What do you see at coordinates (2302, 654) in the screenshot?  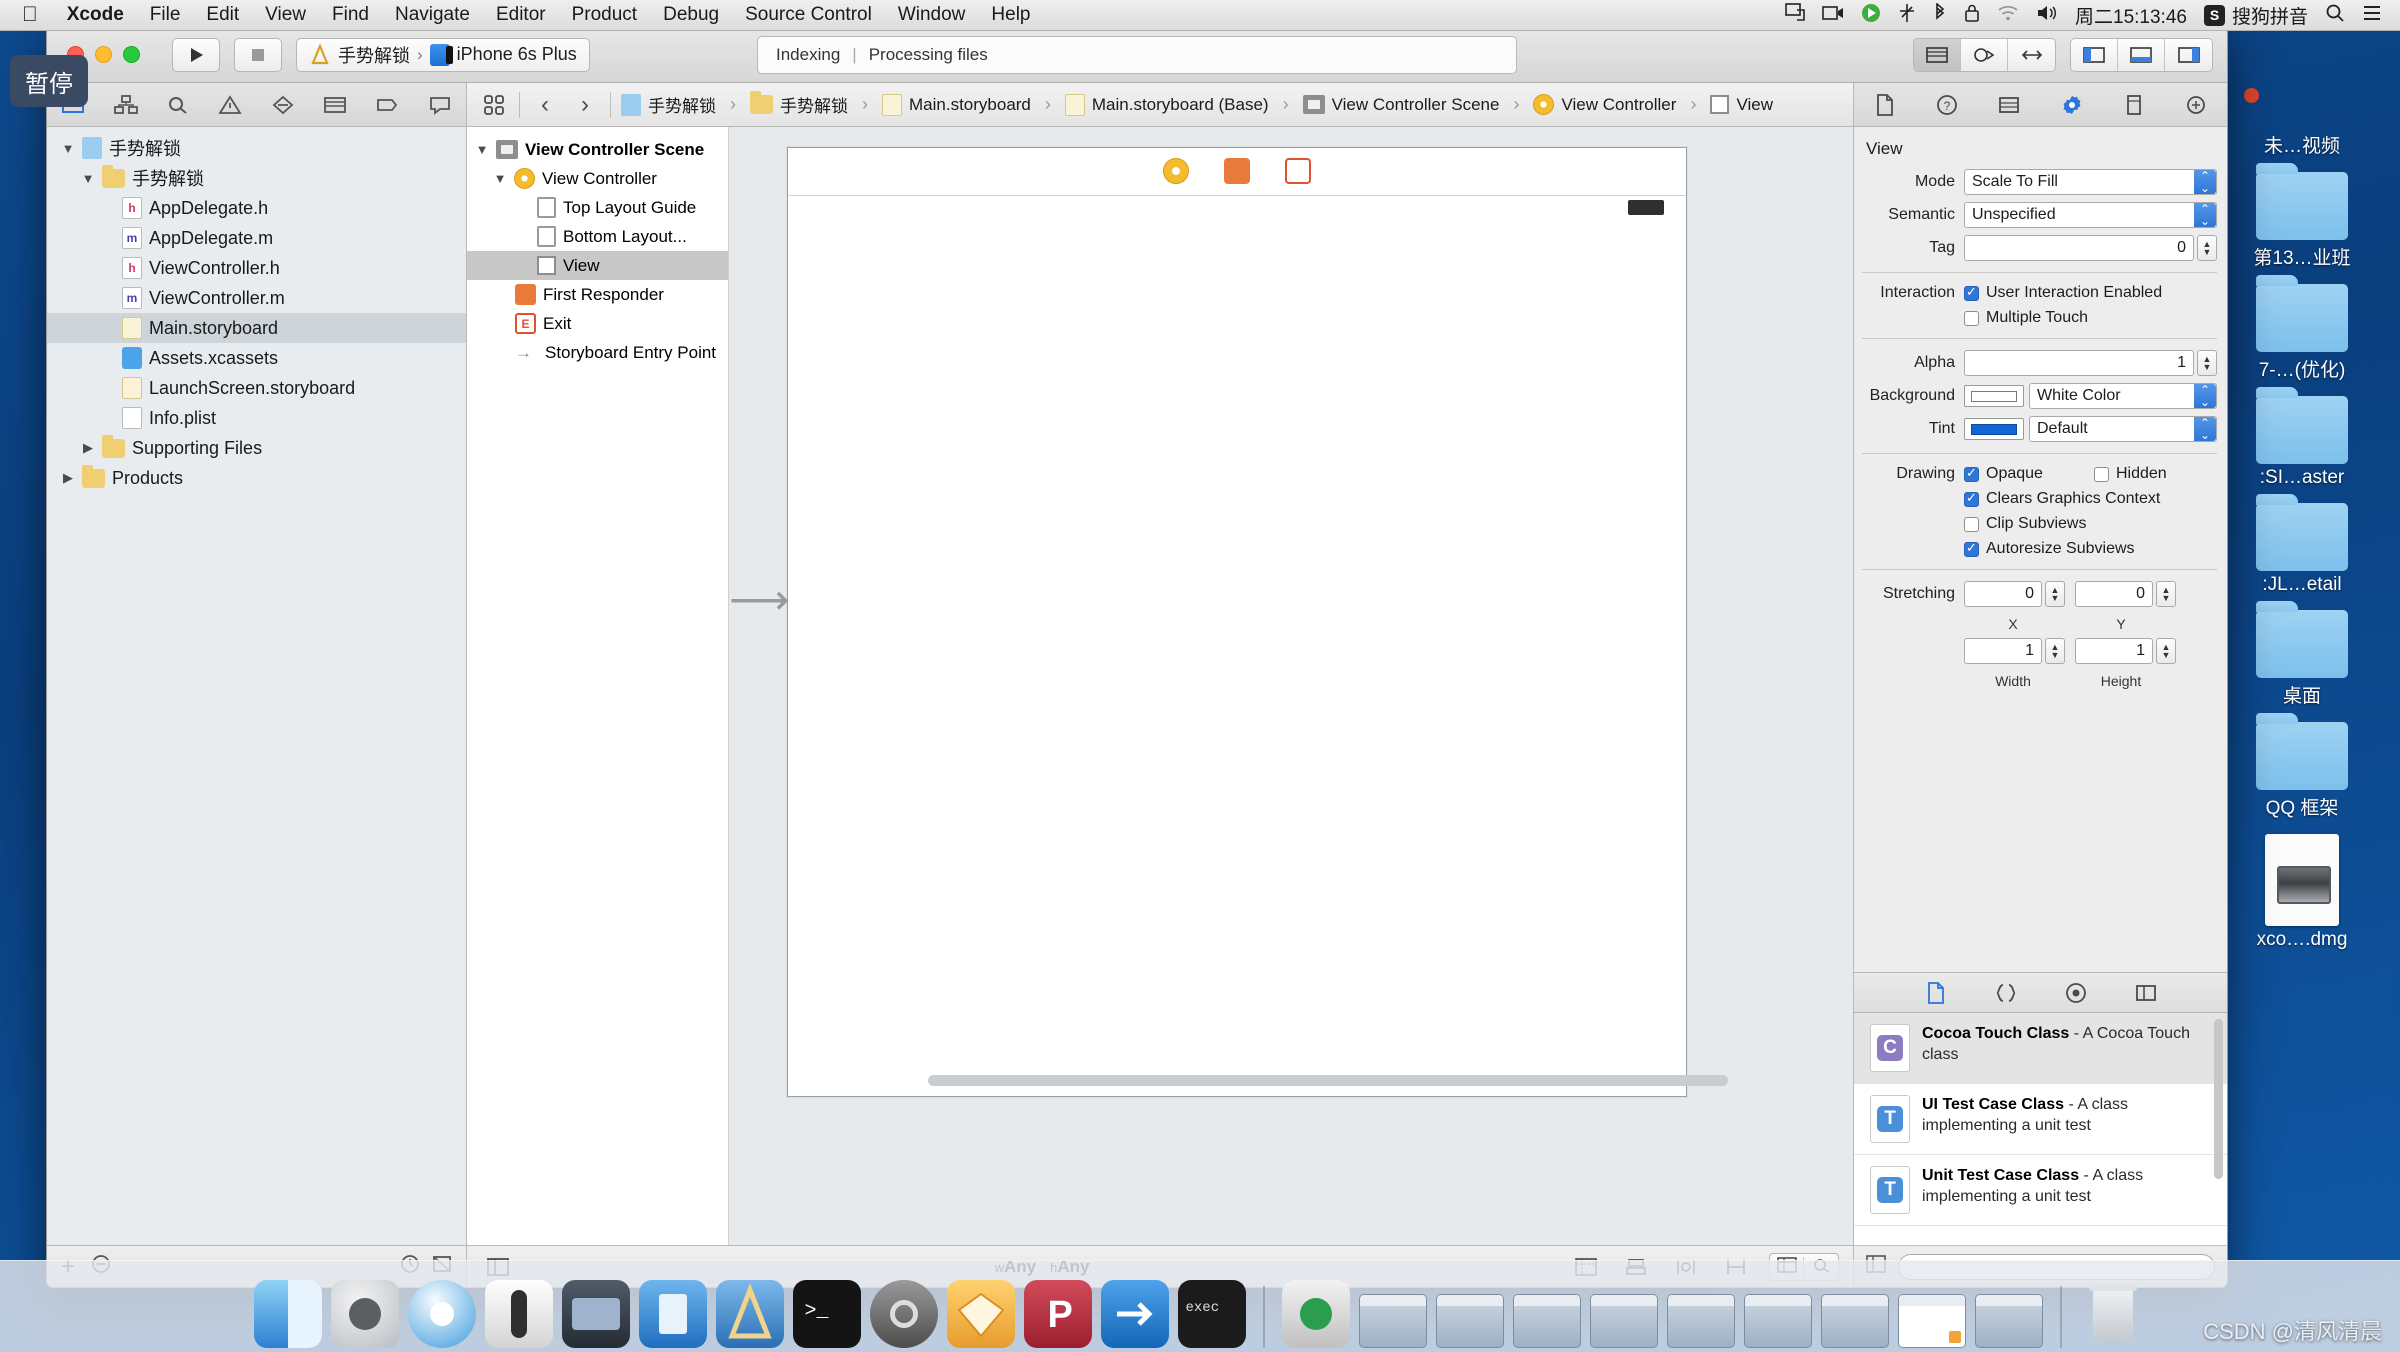 I see `desktop-icon: 桌面` at bounding box center [2302, 654].